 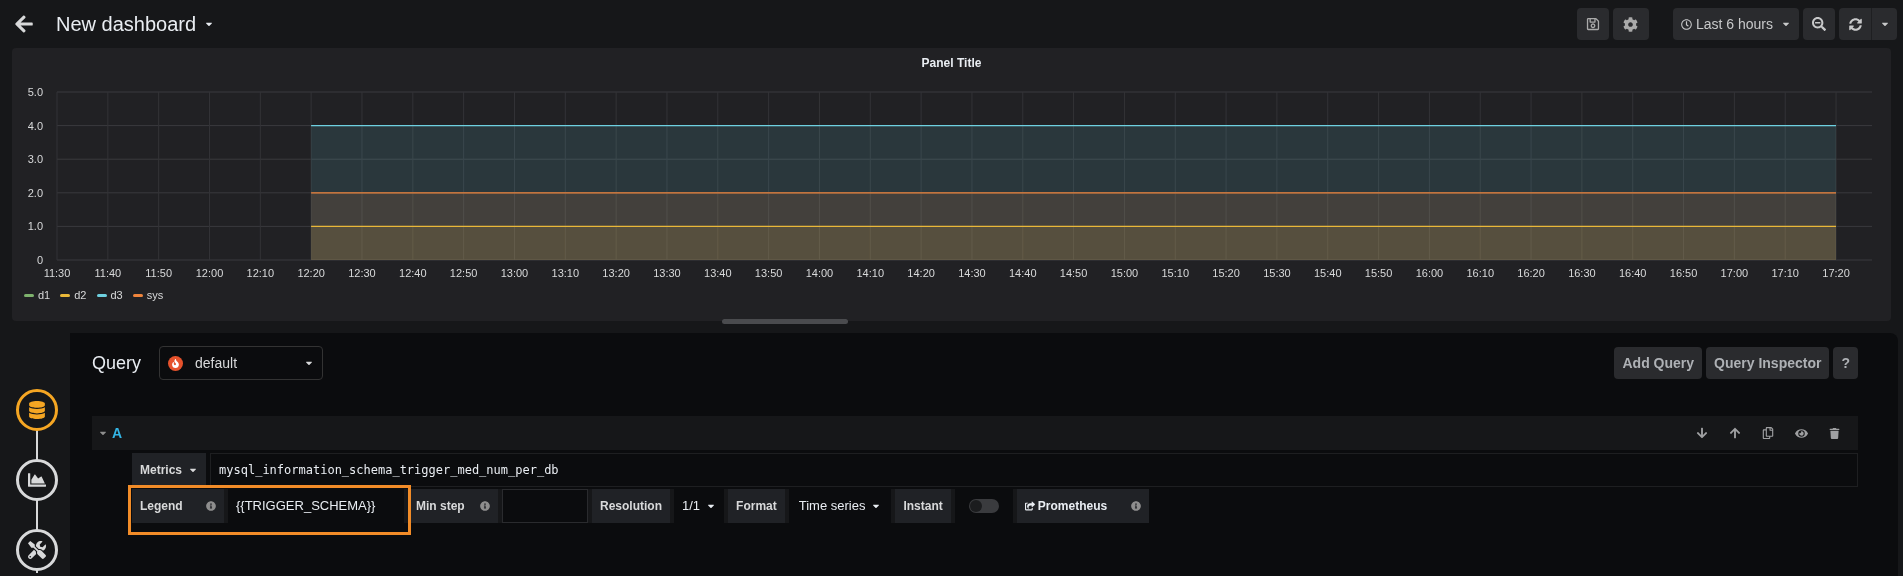 What do you see at coordinates (117, 433) in the screenshot?
I see `query-ref: A` at bounding box center [117, 433].